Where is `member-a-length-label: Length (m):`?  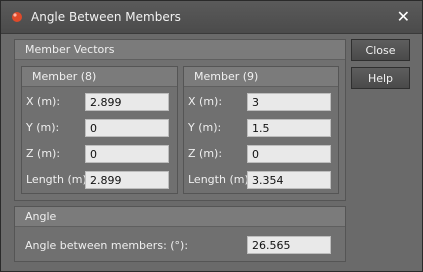 member-a-length-label: Length (m): is located at coordinates (58, 179).